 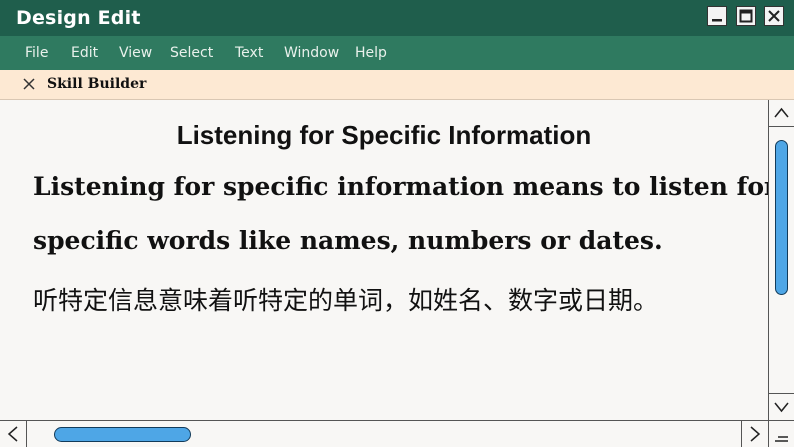 I want to click on tab-close-button, so click(x=29, y=84).